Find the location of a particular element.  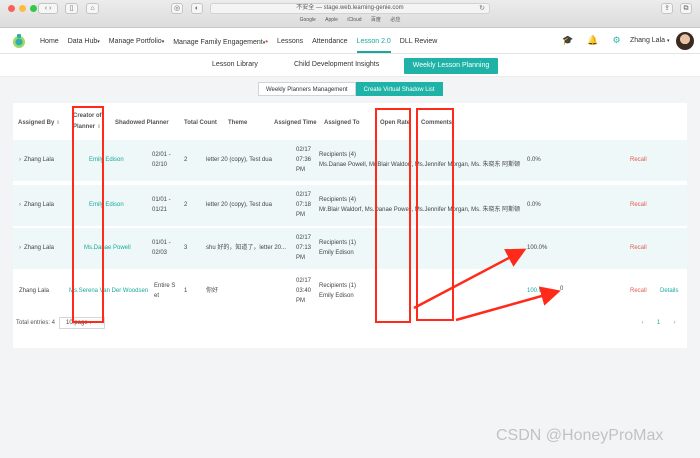

annotation-arrows is located at coordinates (487, 285).